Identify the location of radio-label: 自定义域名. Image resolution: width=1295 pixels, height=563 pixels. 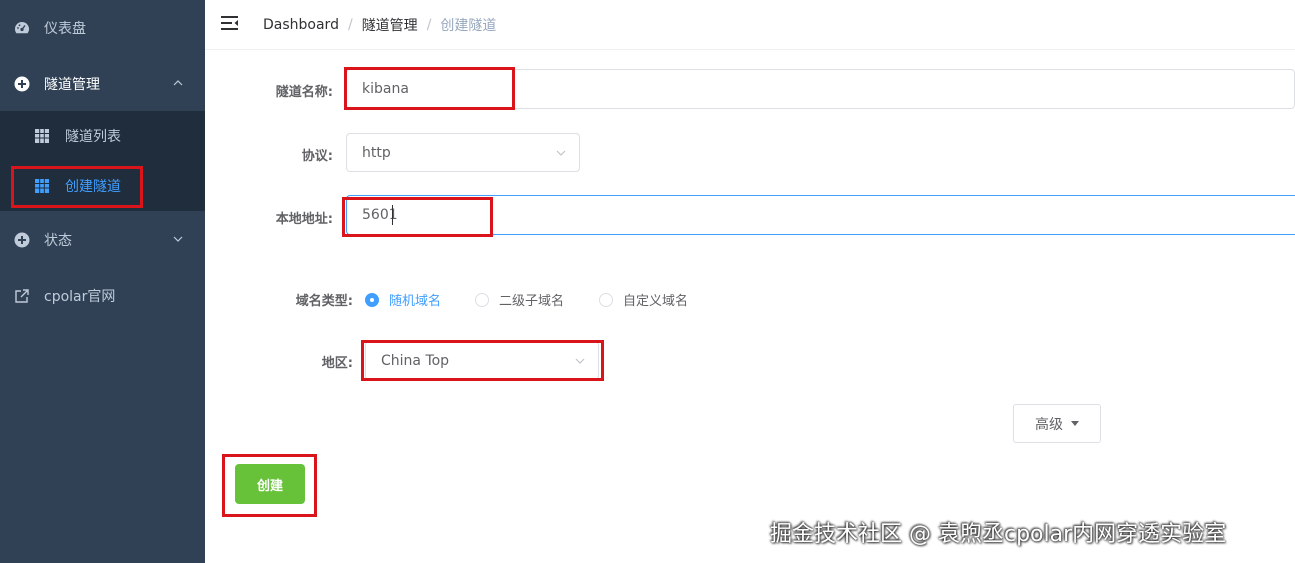
(656, 301).